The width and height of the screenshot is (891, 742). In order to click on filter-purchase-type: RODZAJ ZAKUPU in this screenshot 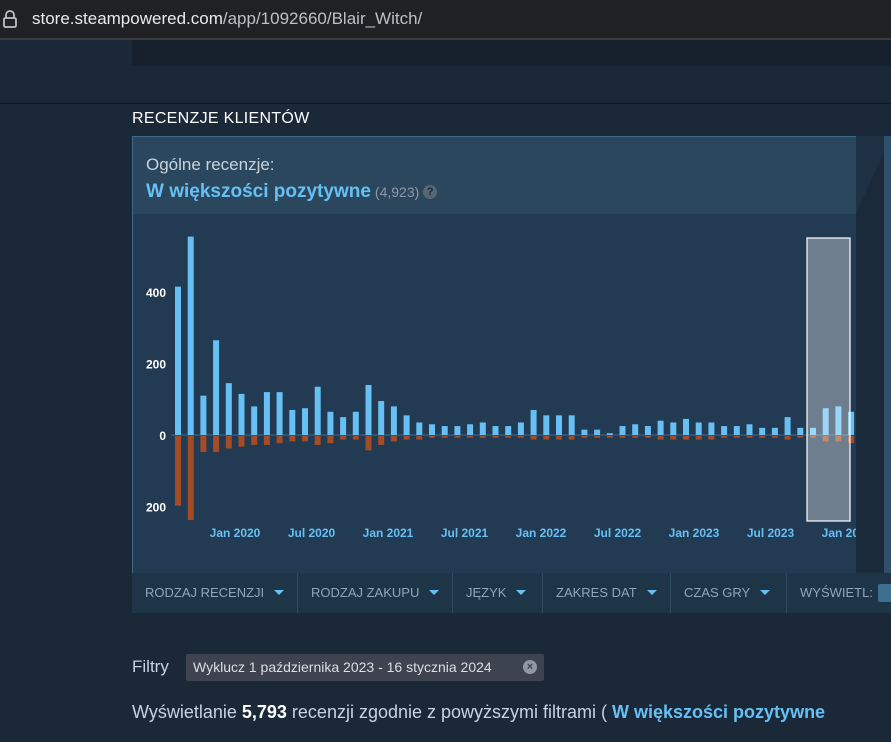, I will do `click(375, 593)`.